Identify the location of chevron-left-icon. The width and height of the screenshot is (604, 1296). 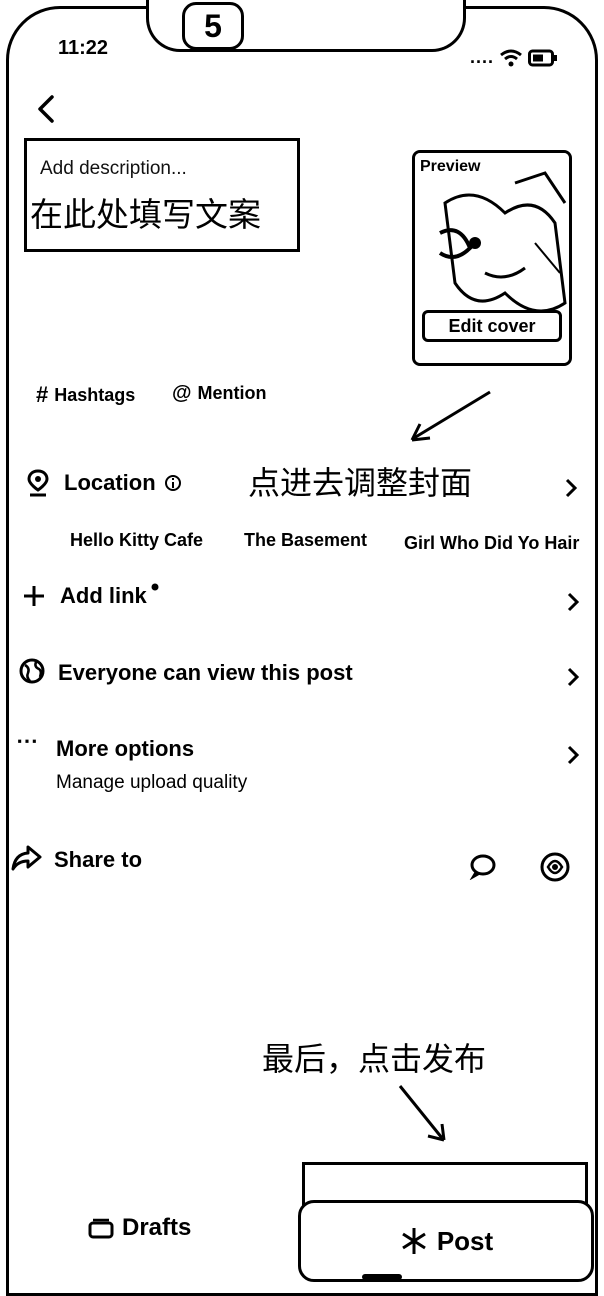
(46, 109).